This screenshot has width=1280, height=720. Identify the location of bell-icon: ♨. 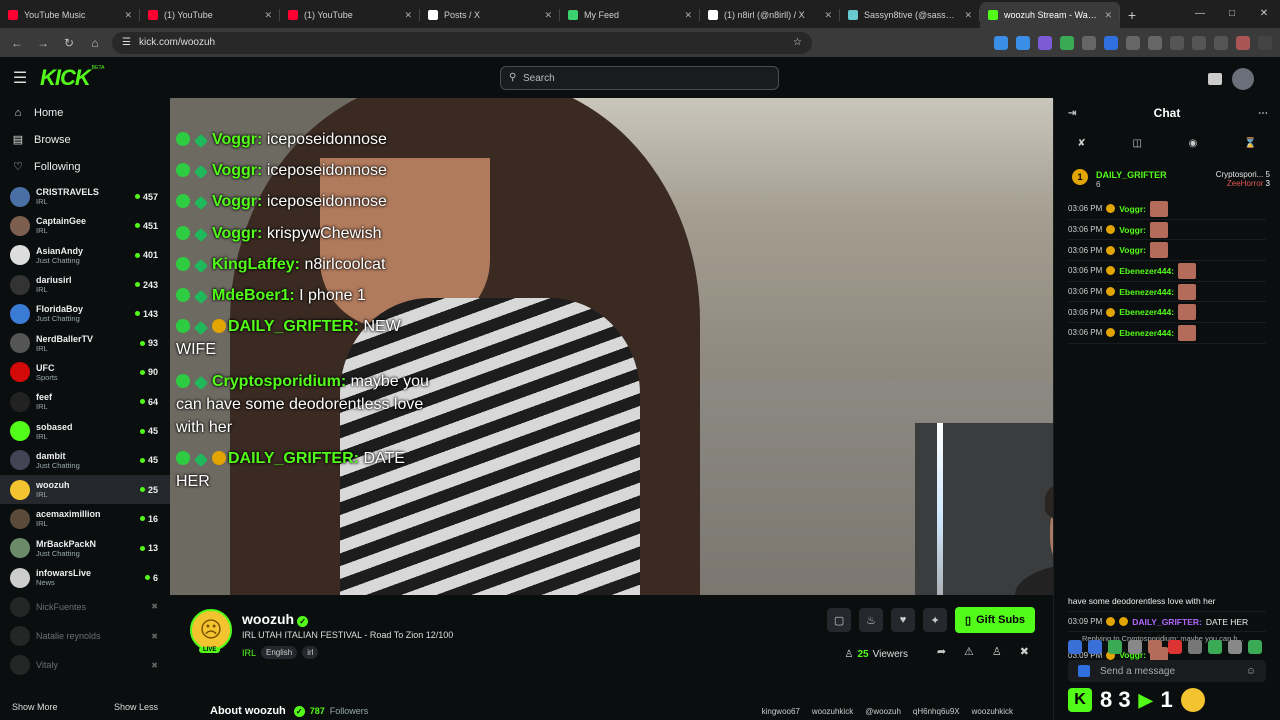
(871, 620).